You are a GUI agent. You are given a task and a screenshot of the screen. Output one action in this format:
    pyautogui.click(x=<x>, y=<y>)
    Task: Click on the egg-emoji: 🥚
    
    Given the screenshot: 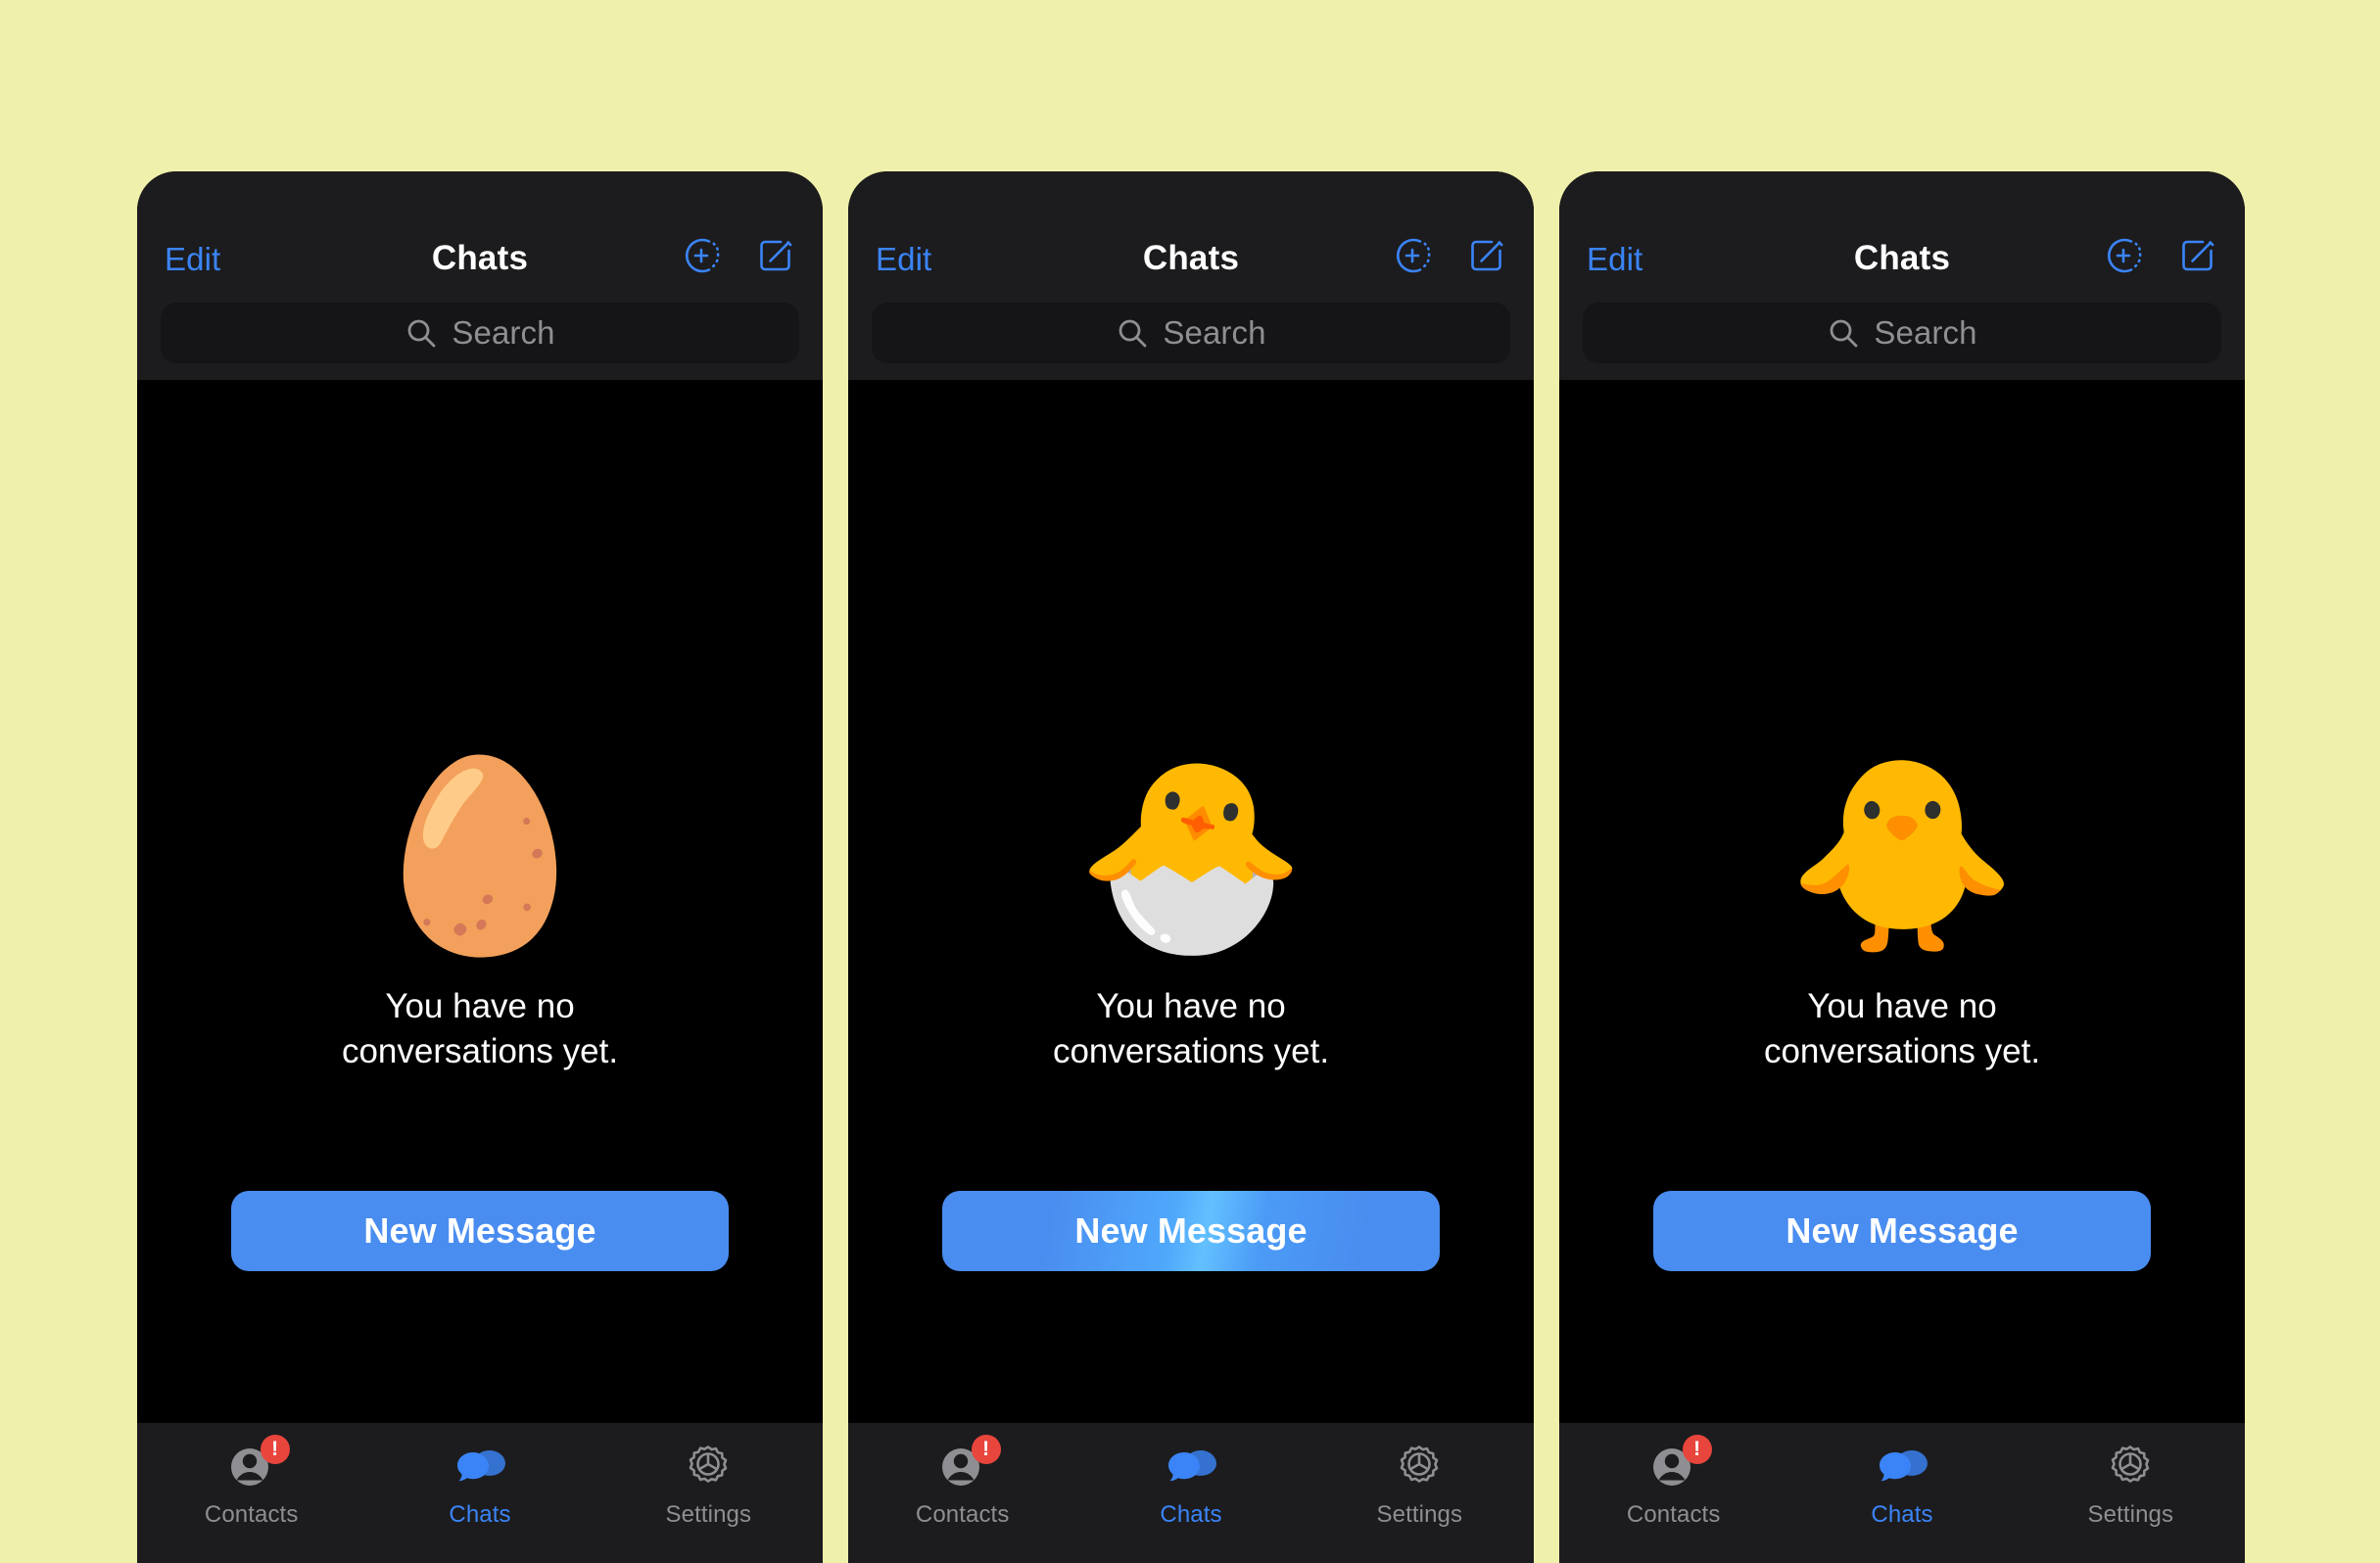 What is the action you would take?
    pyautogui.click(x=479, y=855)
    